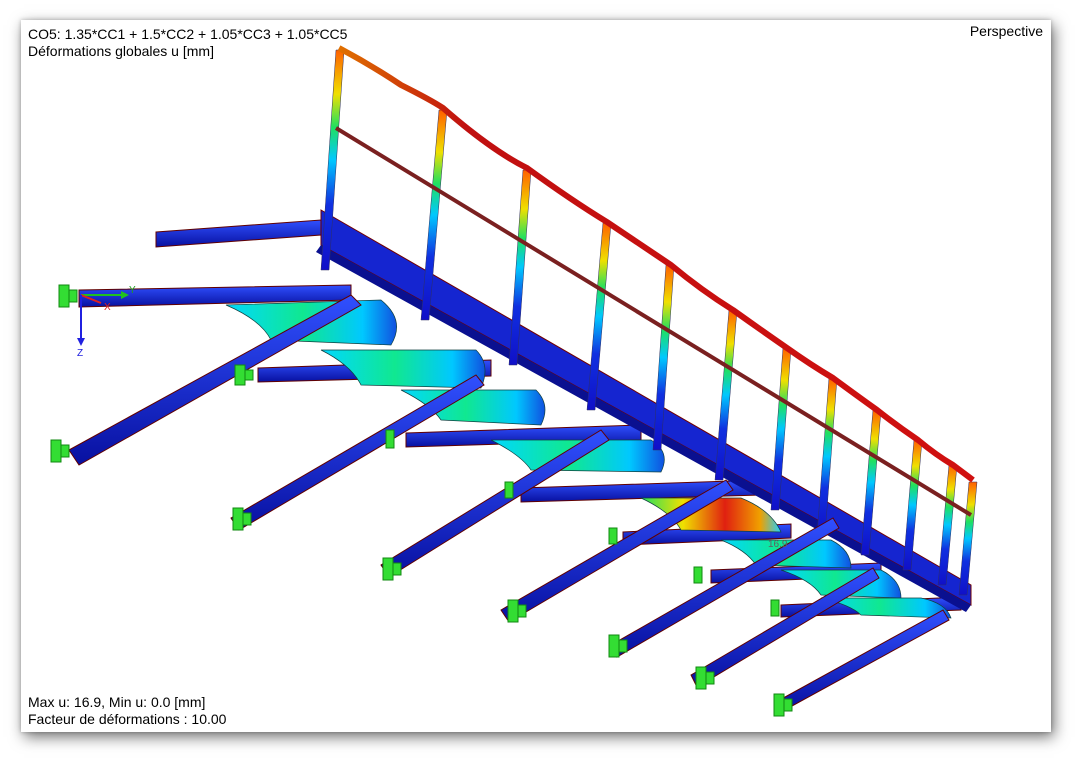 The image size is (1090, 774). Describe the element at coordinates (107, 307) in the screenshot. I see `axis-x-label: X` at that location.